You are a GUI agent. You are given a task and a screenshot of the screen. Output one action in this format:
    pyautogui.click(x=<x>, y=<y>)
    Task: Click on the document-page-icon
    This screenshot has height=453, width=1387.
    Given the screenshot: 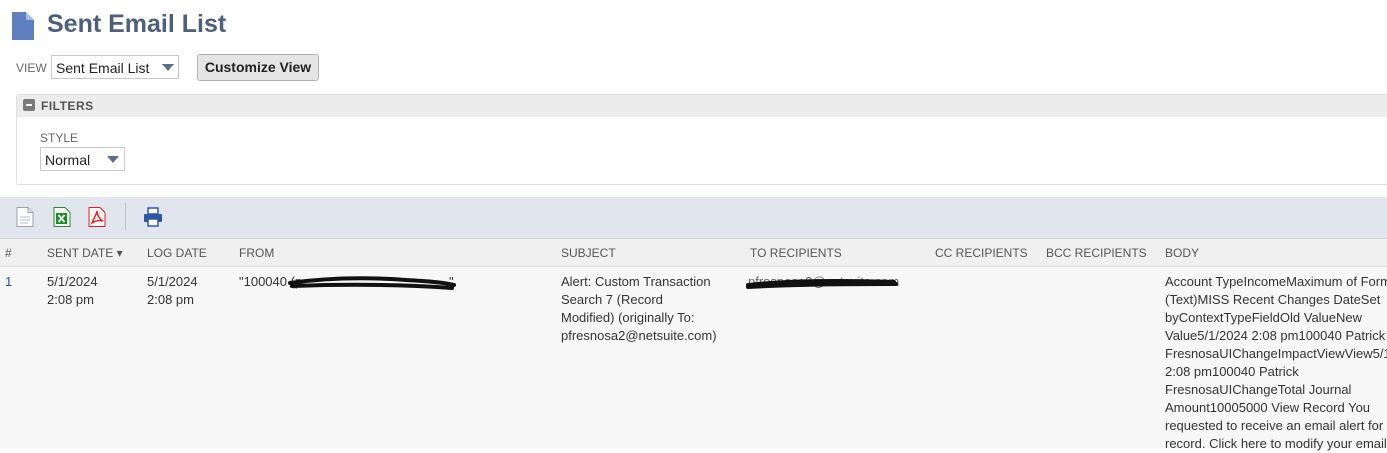 What is the action you would take?
    pyautogui.click(x=23, y=26)
    